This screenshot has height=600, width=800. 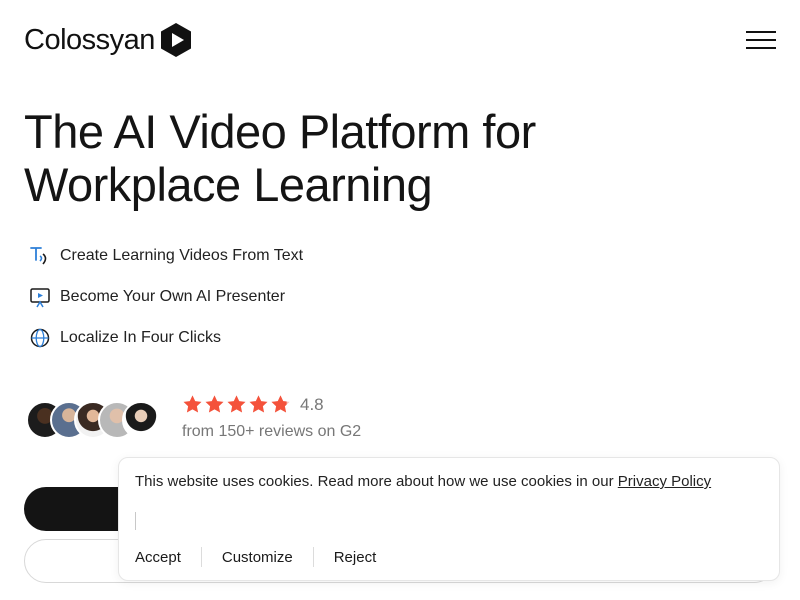 What do you see at coordinates (761, 40) in the screenshot?
I see `hamburger-menu-icon` at bounding box center [761, 40].